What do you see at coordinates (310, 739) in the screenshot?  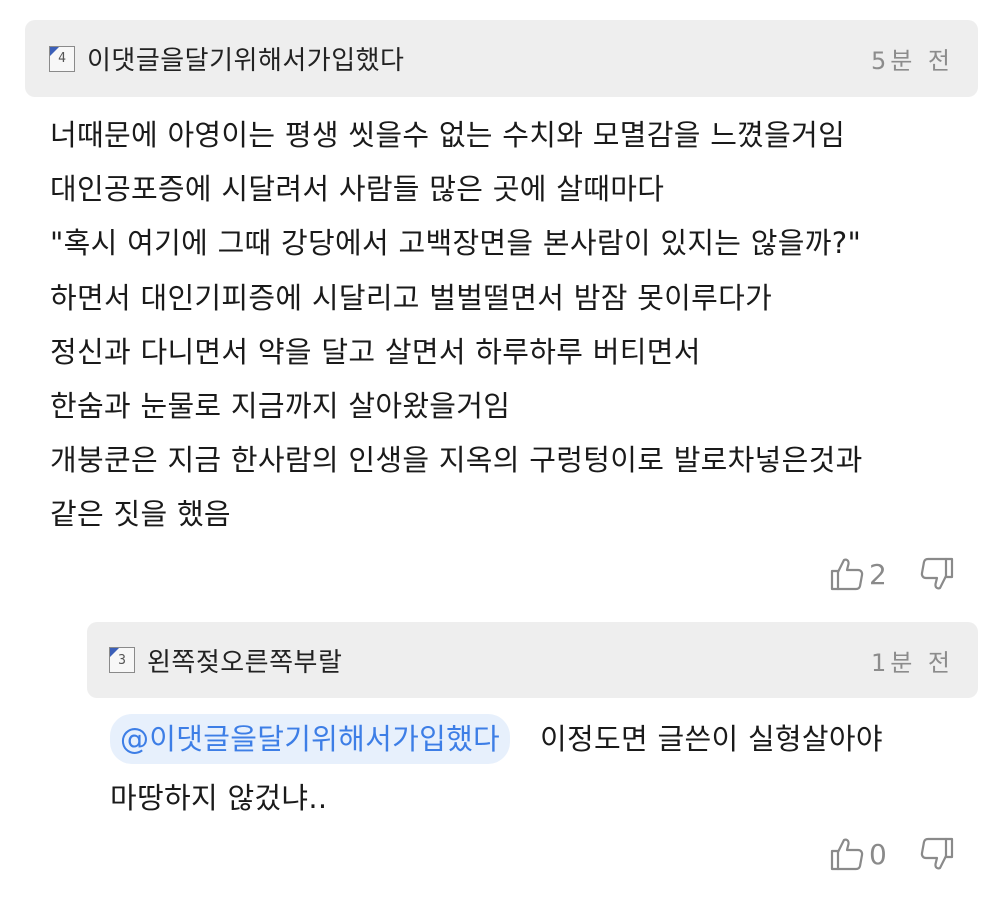 I see `mention-tag: @이댓글을달기위해서가입했다` at bounding box center [310, 739].